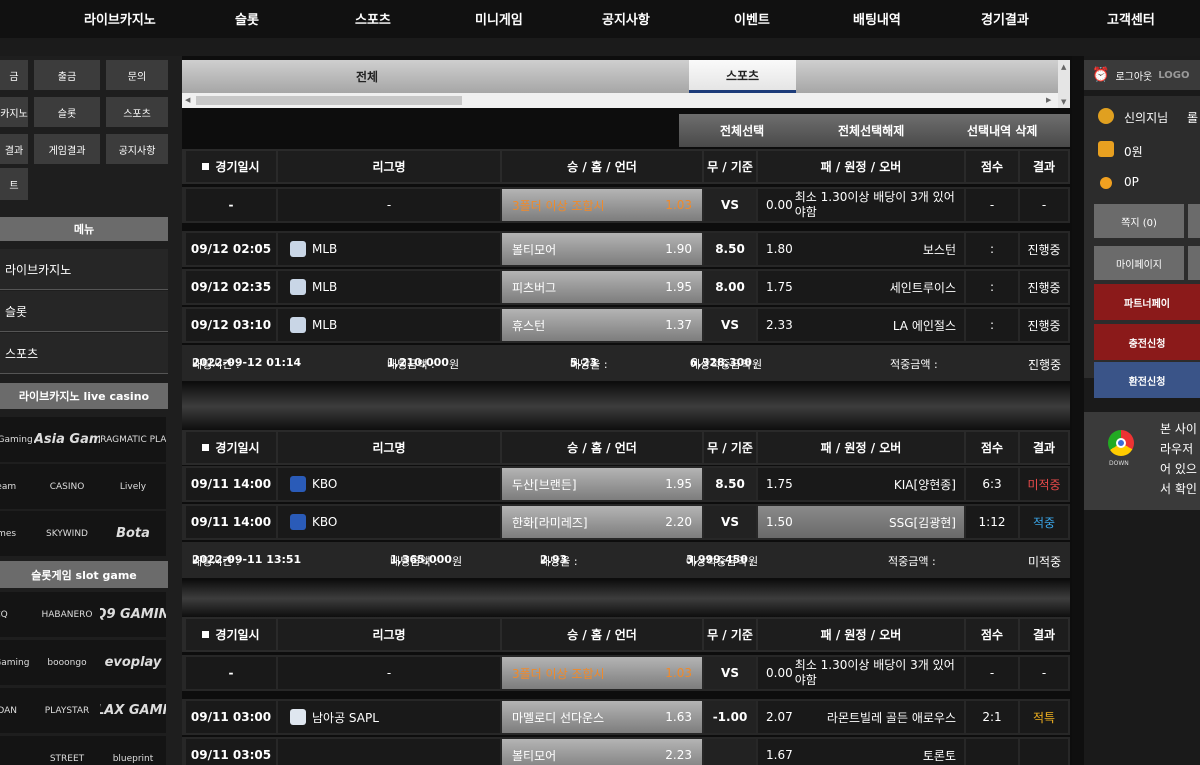  Describe the element at coordinates (730, 717) in the screenshot. I see `draw-bet-button: -1.00` at that location.